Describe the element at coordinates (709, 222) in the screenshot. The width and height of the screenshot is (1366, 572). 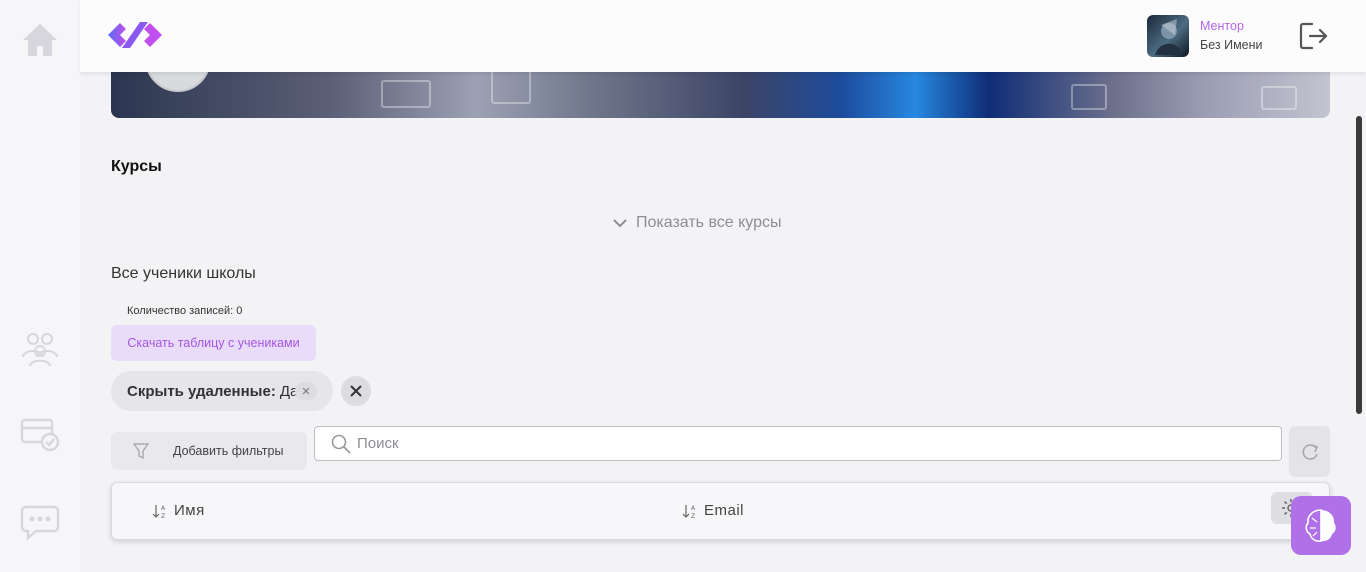
I see `show-all-courses-label: Показать все курсы` at that location.